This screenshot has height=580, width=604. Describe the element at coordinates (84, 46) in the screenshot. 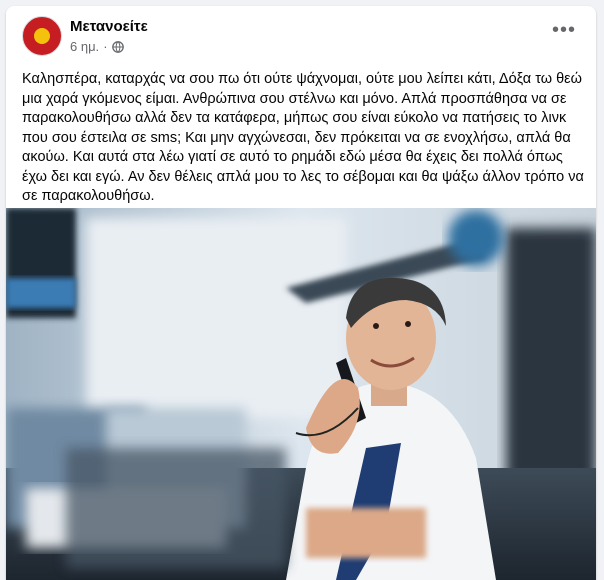

I see `post-timestamp: 6 ημ.` at that location.